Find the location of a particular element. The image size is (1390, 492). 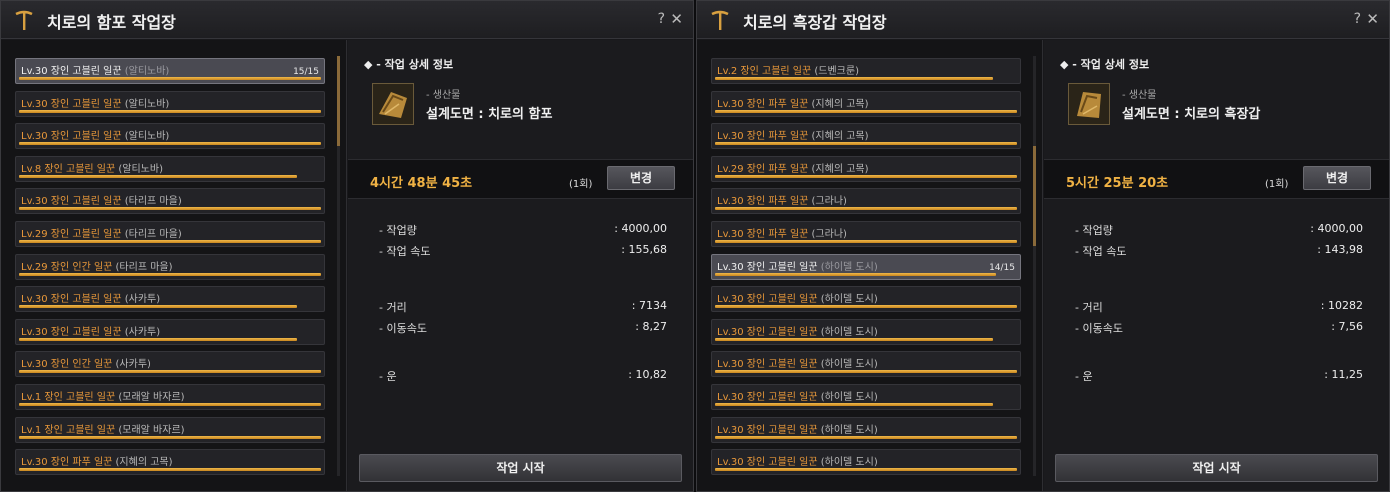

titlebar: 치로의 흑장갑 작업장 ? ✕ is located at coordinates (1043, 20).